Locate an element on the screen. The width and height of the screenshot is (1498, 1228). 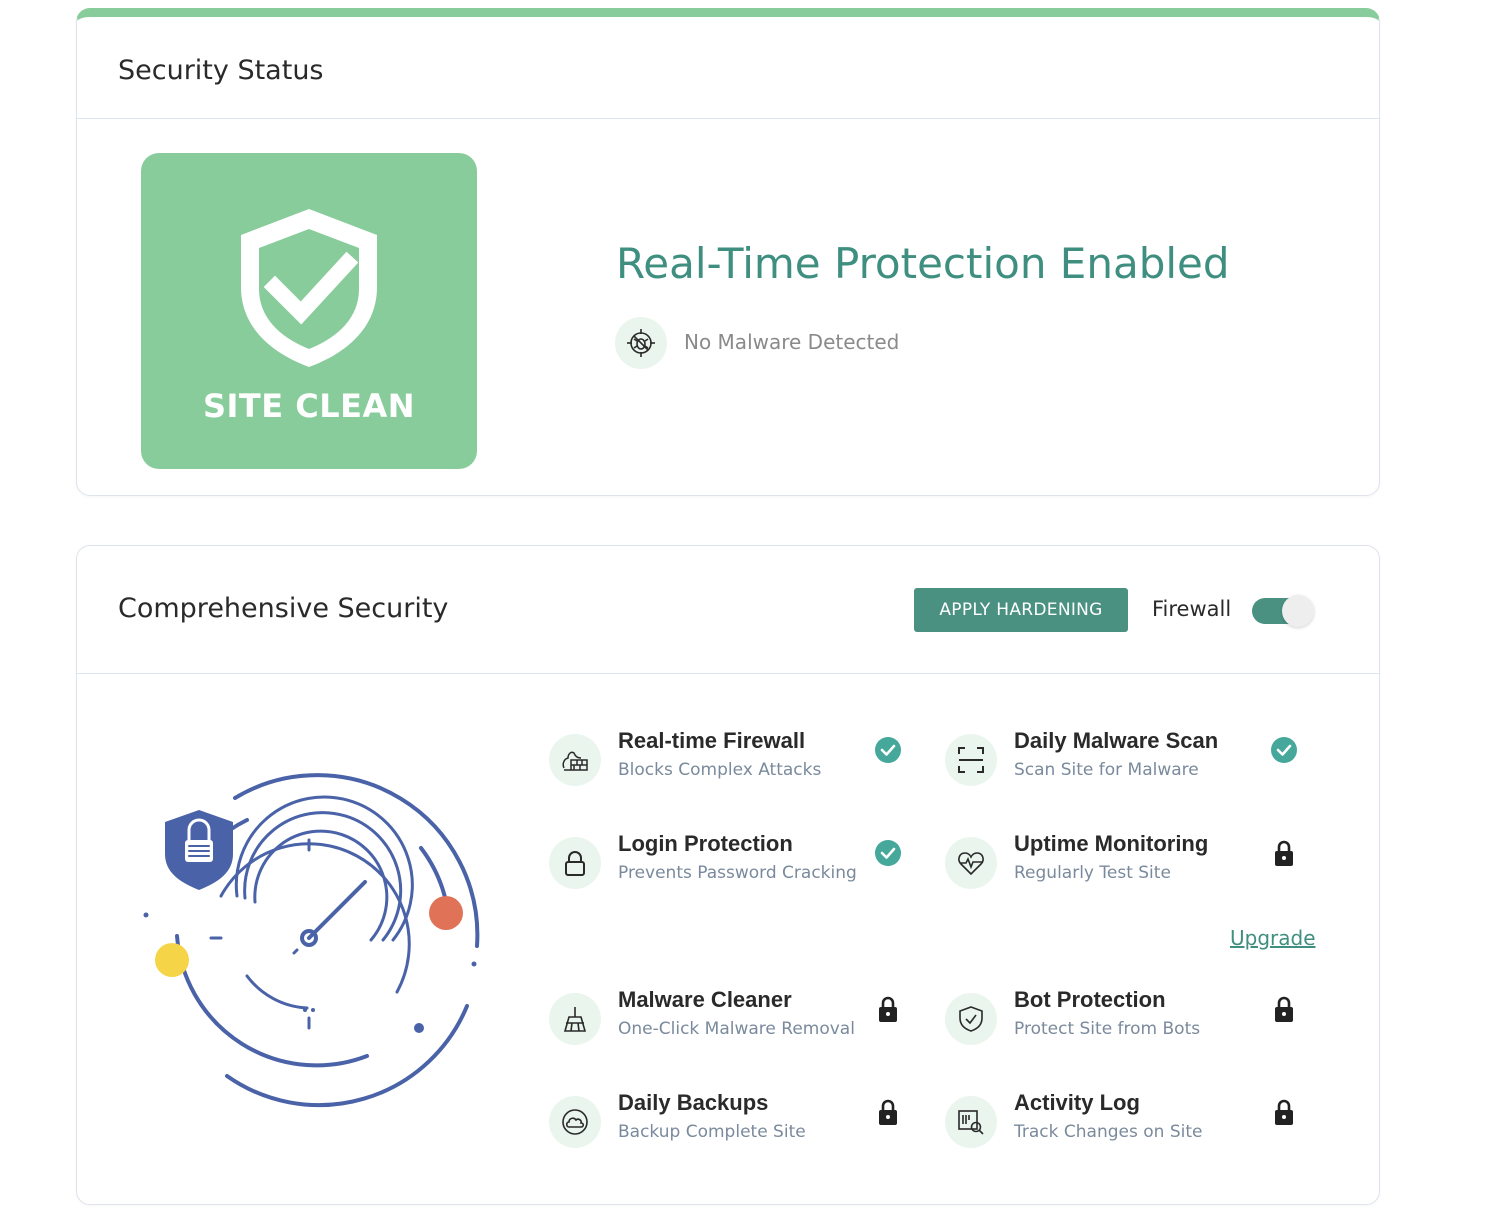
feature-daily-backups: Daily Backups Backup Complete Site is located at coordinates (729, 1125).